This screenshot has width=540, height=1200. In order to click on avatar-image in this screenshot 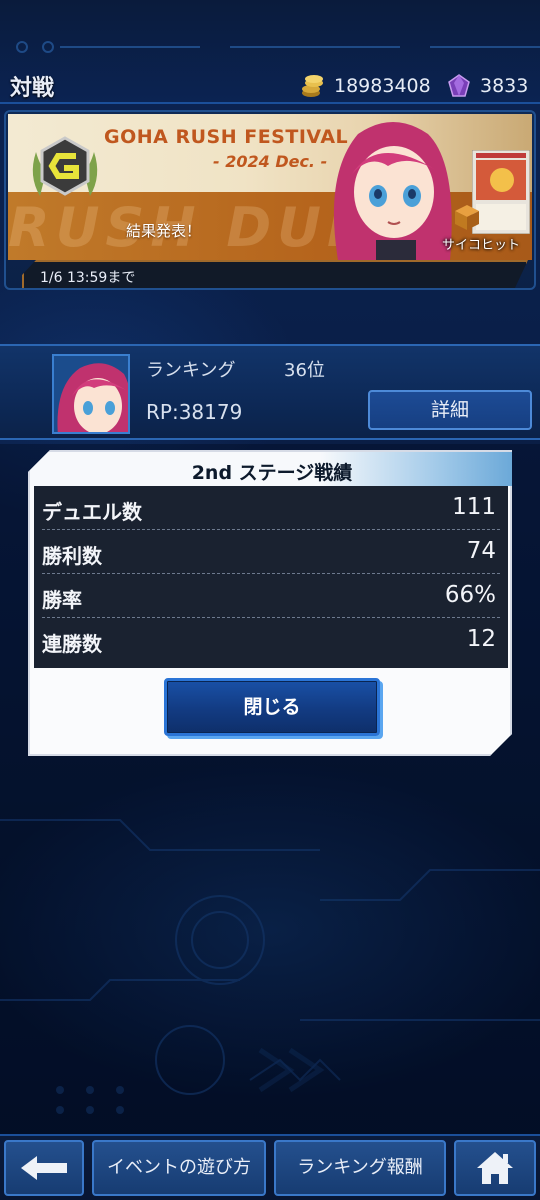, I will do `click(91, 394)`.